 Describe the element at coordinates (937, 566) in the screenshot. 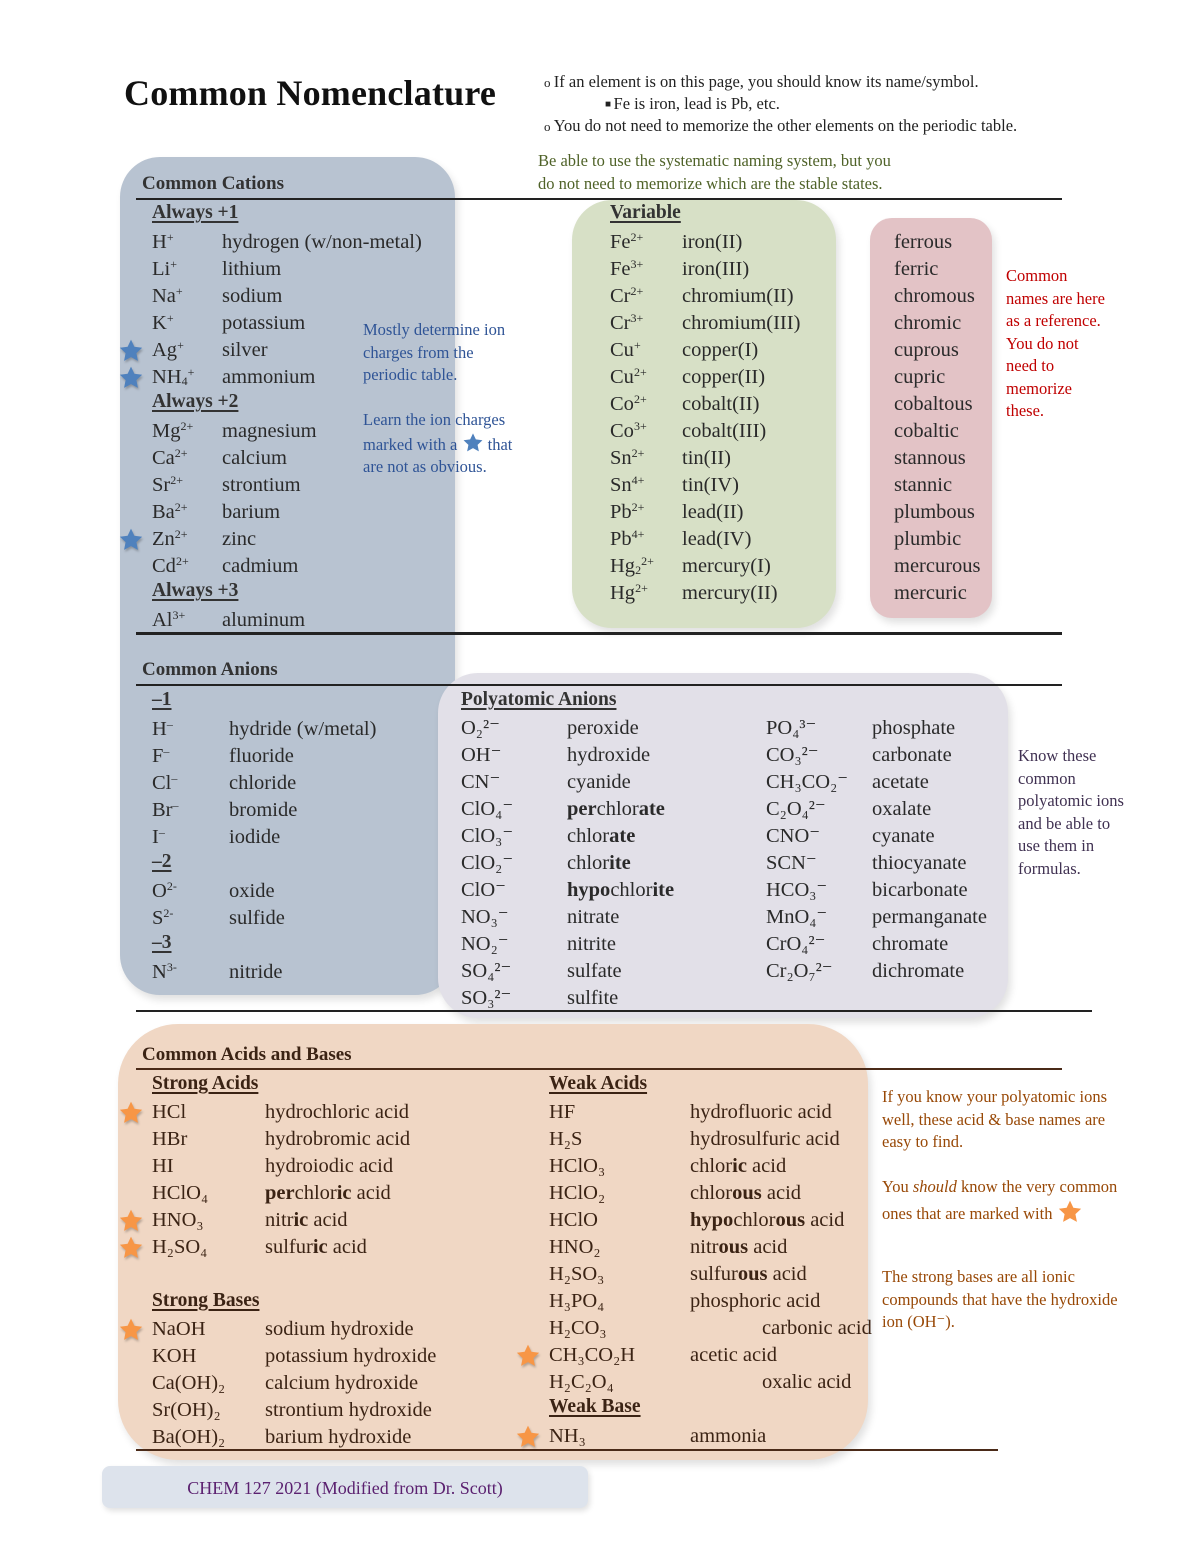

I see `common-name: mercurous` at that location.